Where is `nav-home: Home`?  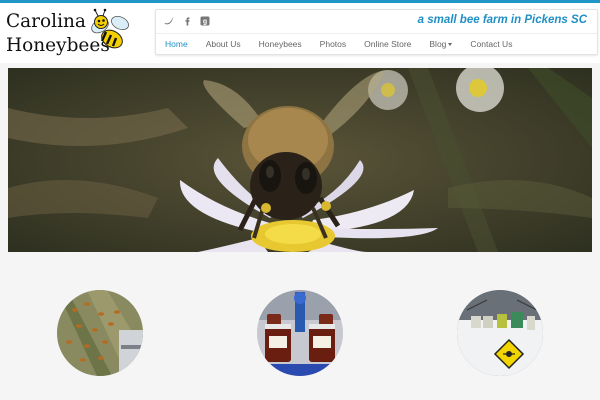
nav-home: Home is located at coordinates (176, 44).